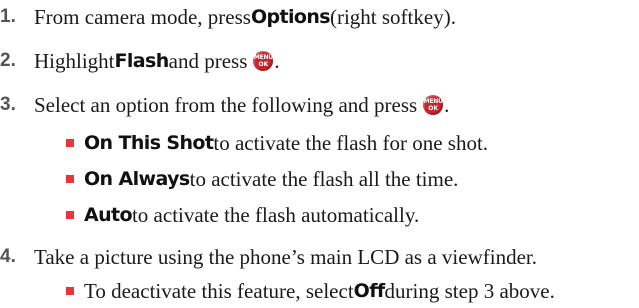 The width and height of the screenshot is (639, 308). Describe the element at coordinates (324, 178) in the screenshot. I see `option-text: to activate the flash all the time.` at that location.